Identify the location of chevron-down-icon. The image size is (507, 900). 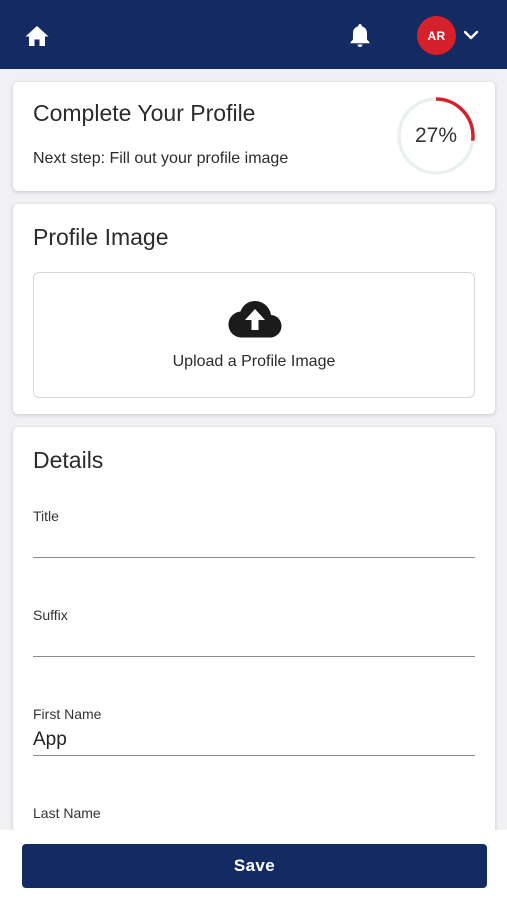
(471, 35).